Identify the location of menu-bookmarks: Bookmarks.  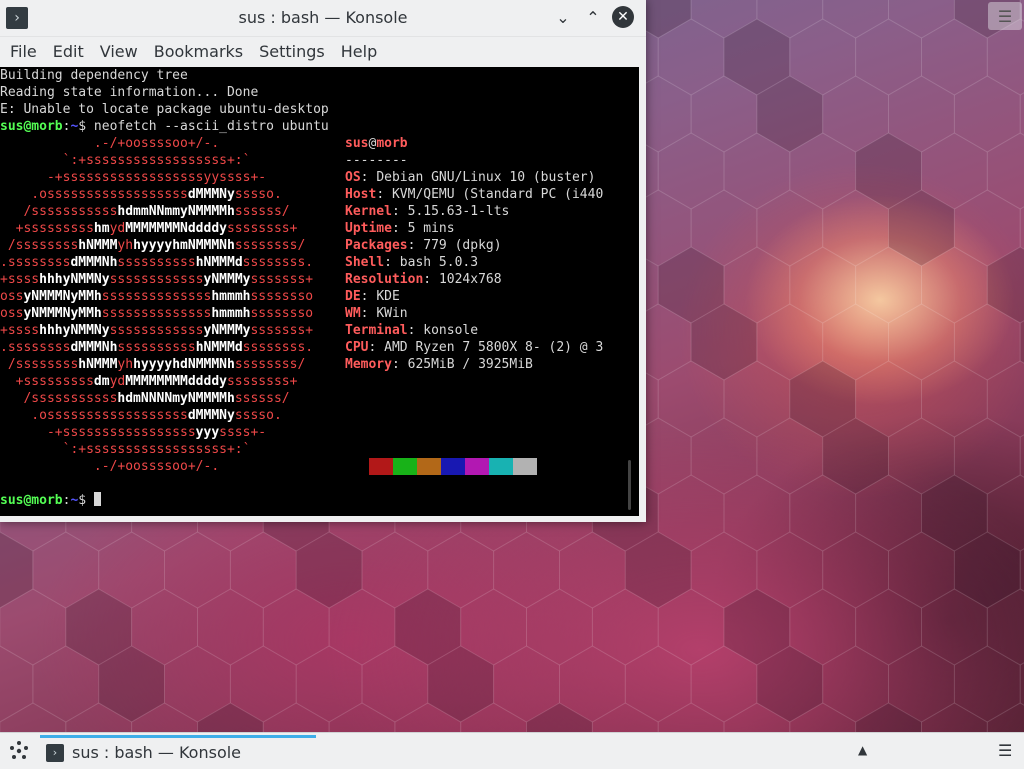
(198, 52).